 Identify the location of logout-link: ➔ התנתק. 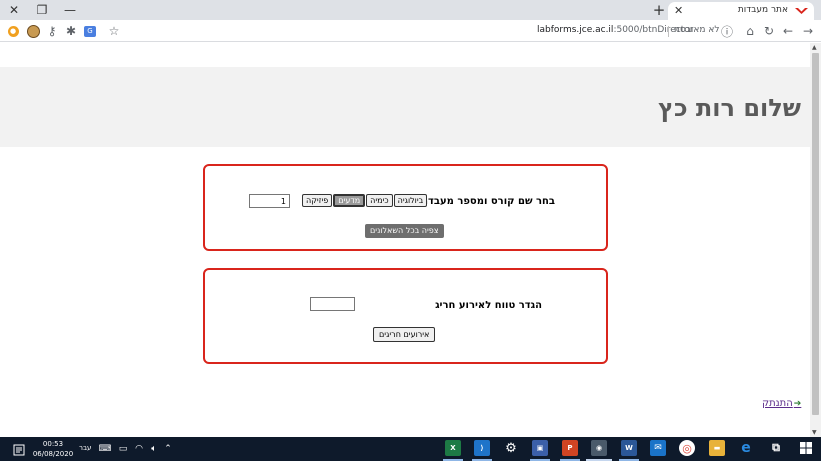
(781, 403).